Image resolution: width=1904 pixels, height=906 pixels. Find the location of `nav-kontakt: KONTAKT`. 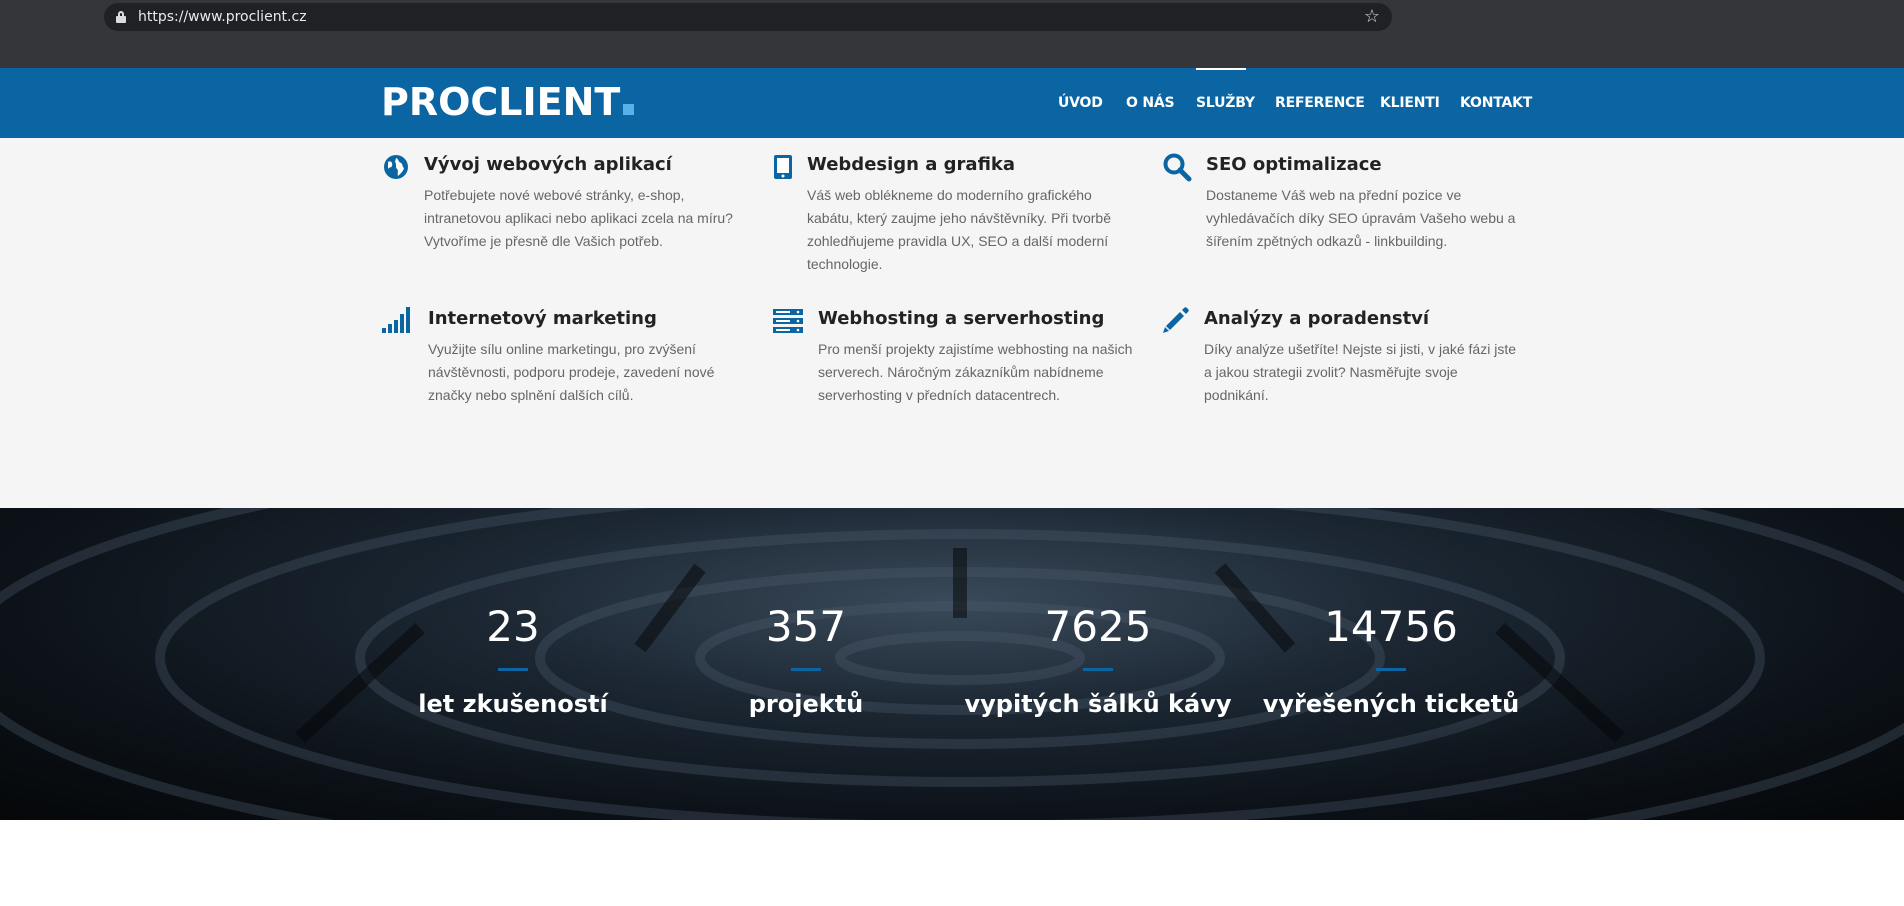

nav-kontakt: KONTAKT is located at coordinates (1496, 103).